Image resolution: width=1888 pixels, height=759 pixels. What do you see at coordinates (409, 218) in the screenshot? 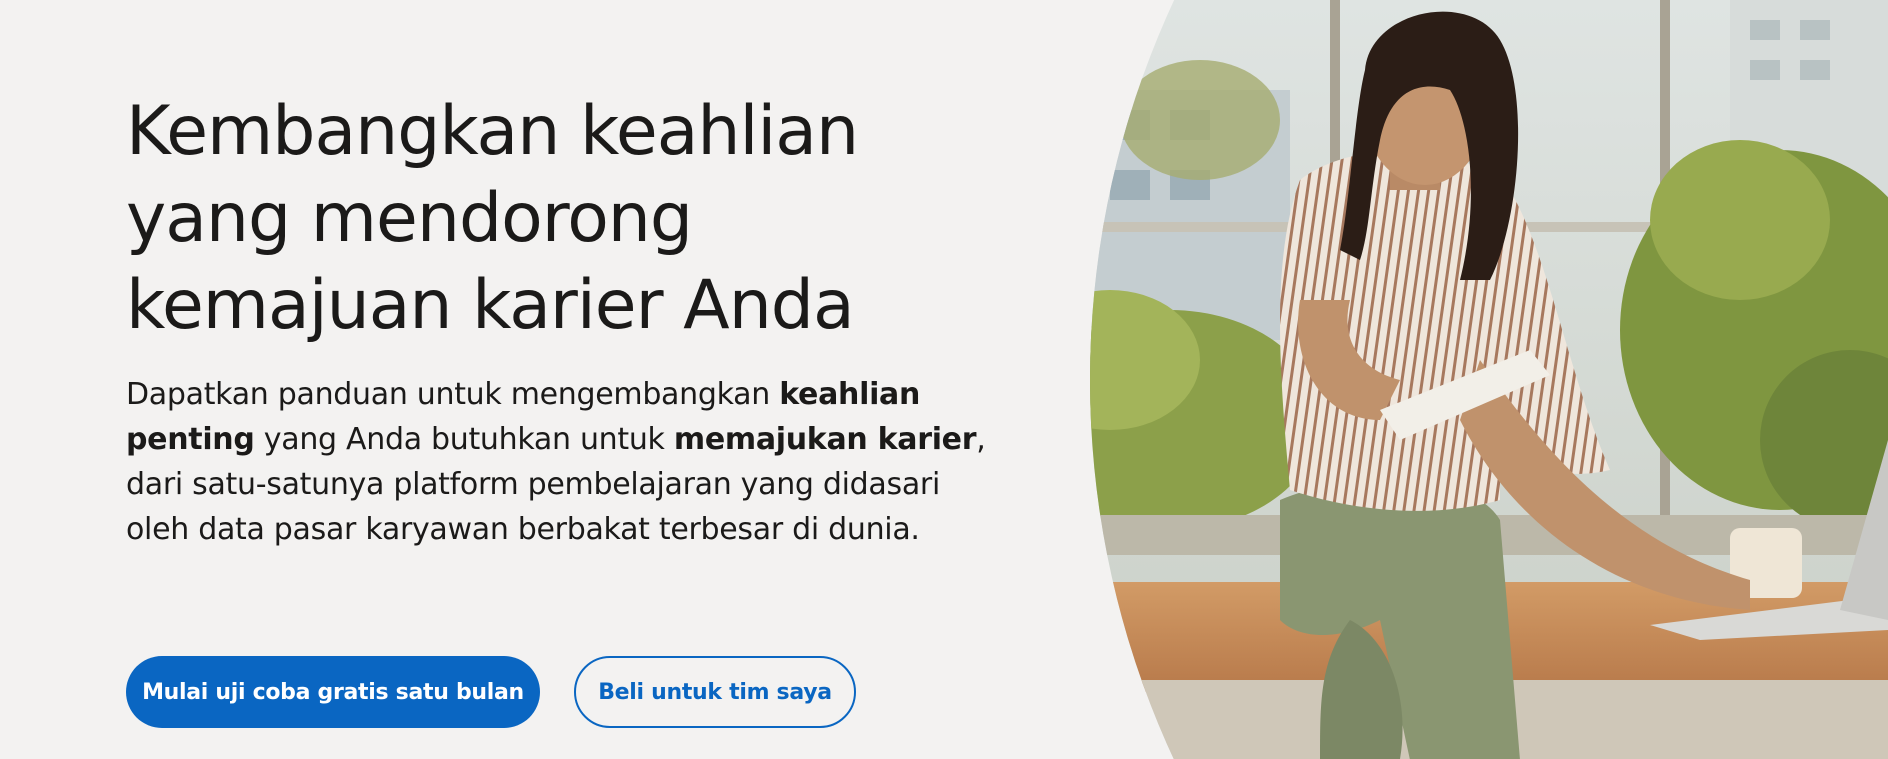
I see `headline-line-2: yang mendorong` at bounding box center [409, 218].